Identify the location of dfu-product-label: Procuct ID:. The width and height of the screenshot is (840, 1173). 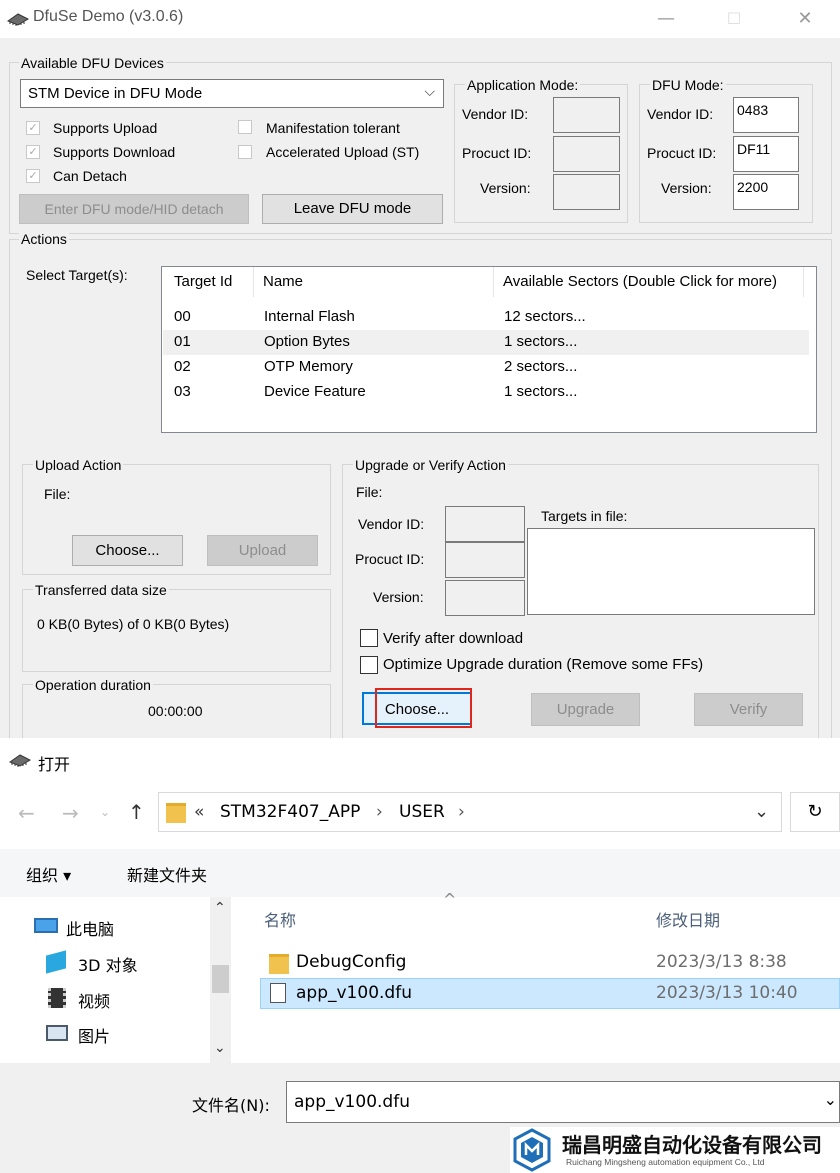
(682, 153).